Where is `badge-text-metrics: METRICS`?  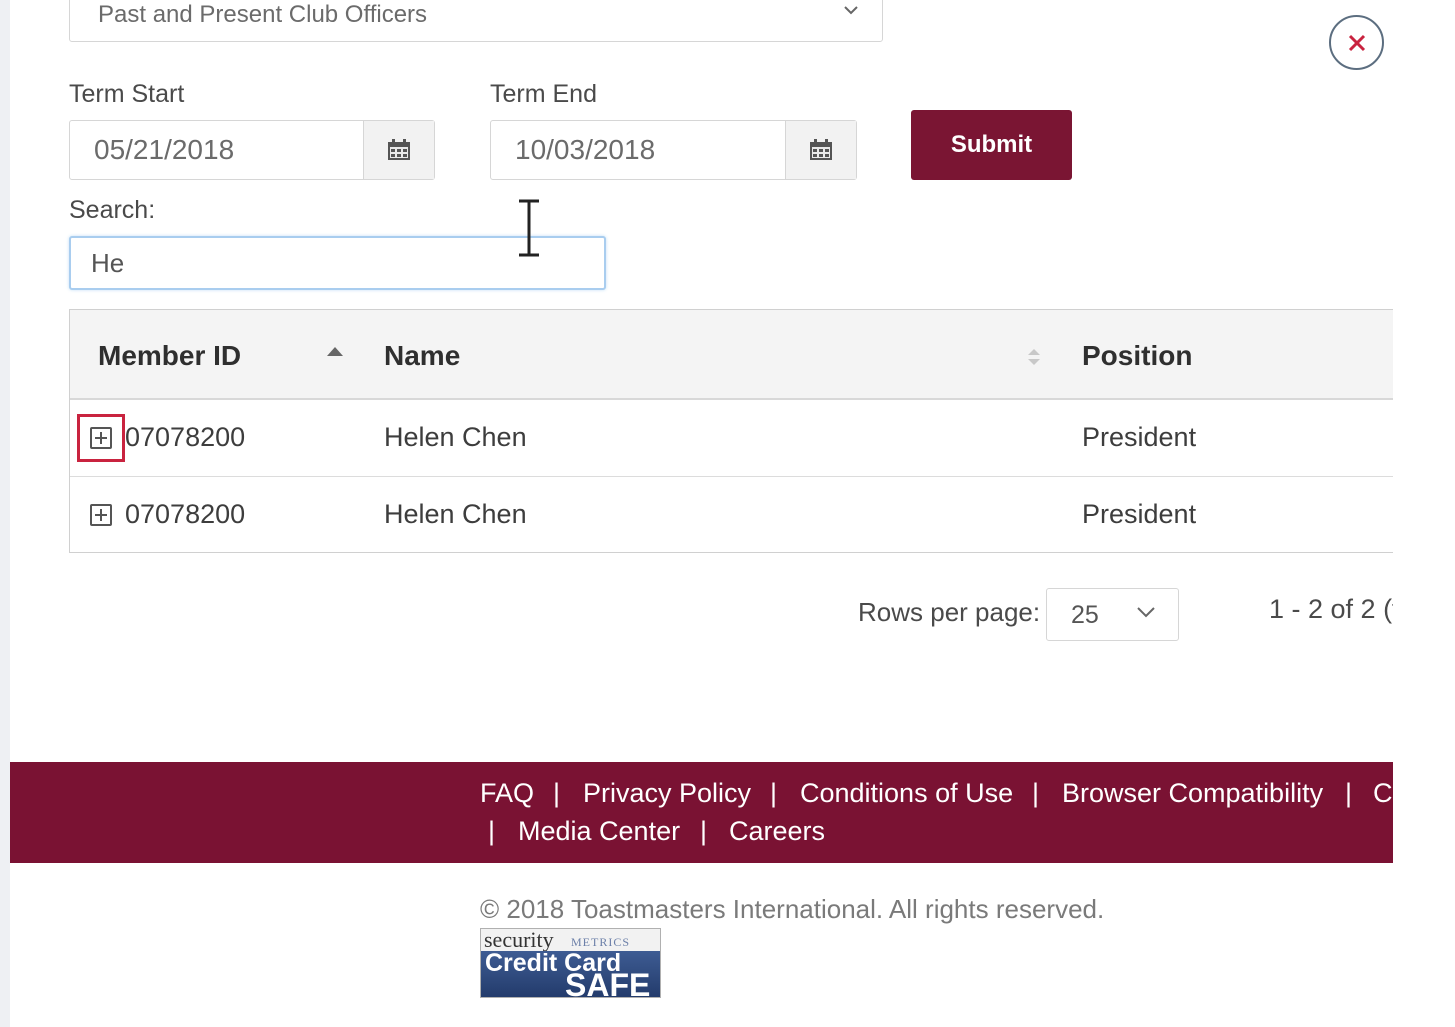 badge-text-metrics: METRICS is located at coordinates (601, 942).